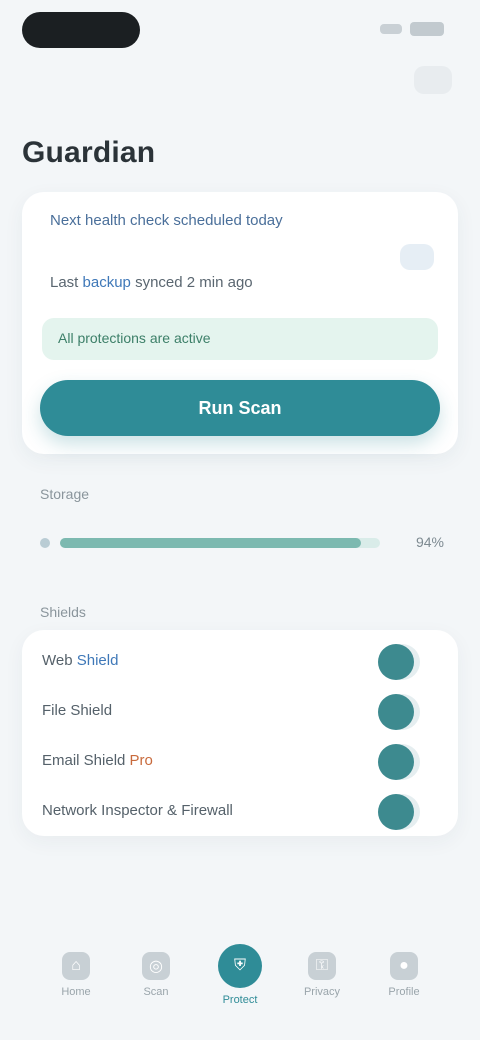 Image resolution: width=480 pixels, height=1040 pixels. What do you see at coordinates (107, 282) in the screenshot?
I see `card-subtitle-accent: backup` at bounding box center [107, 282].